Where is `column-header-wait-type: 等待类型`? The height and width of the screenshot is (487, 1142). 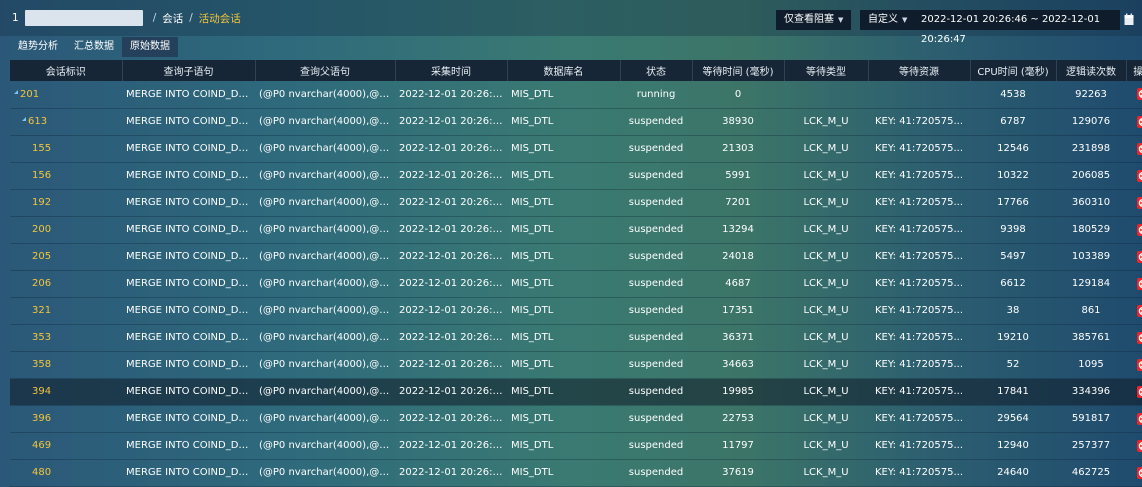
column-header-wait-type: 等待类型 is located at coordinates (826, 70).